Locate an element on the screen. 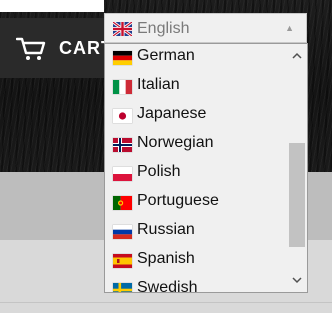  selected-language: English is located at coordinates (163, 28).